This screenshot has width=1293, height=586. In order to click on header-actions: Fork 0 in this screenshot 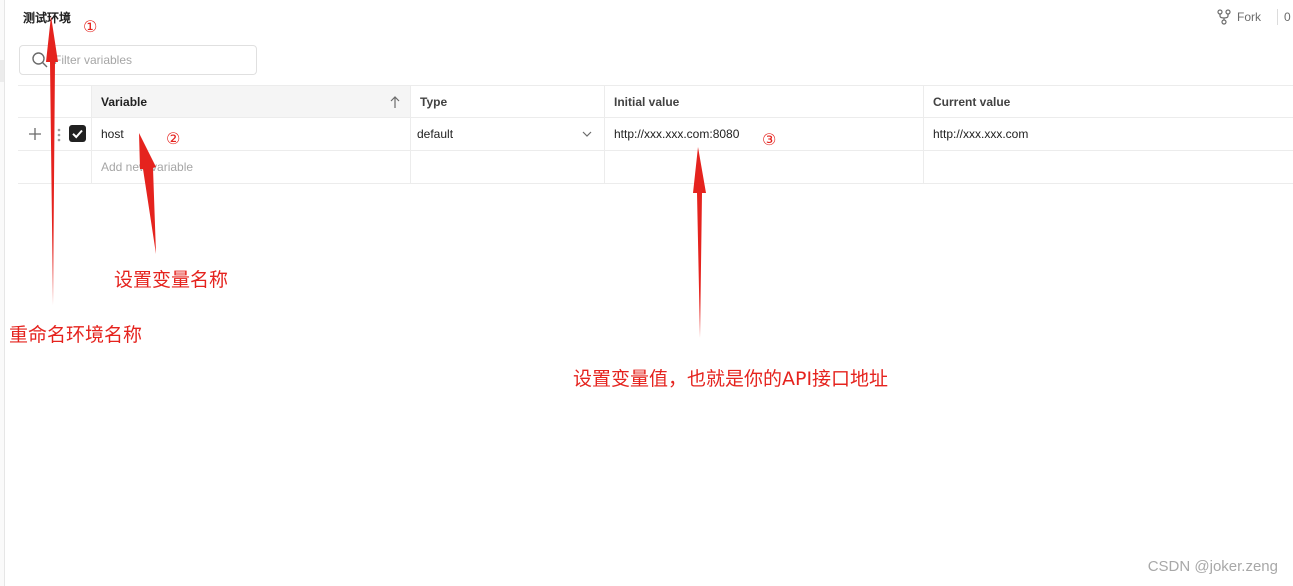, I will do `click(1248, 17)`.